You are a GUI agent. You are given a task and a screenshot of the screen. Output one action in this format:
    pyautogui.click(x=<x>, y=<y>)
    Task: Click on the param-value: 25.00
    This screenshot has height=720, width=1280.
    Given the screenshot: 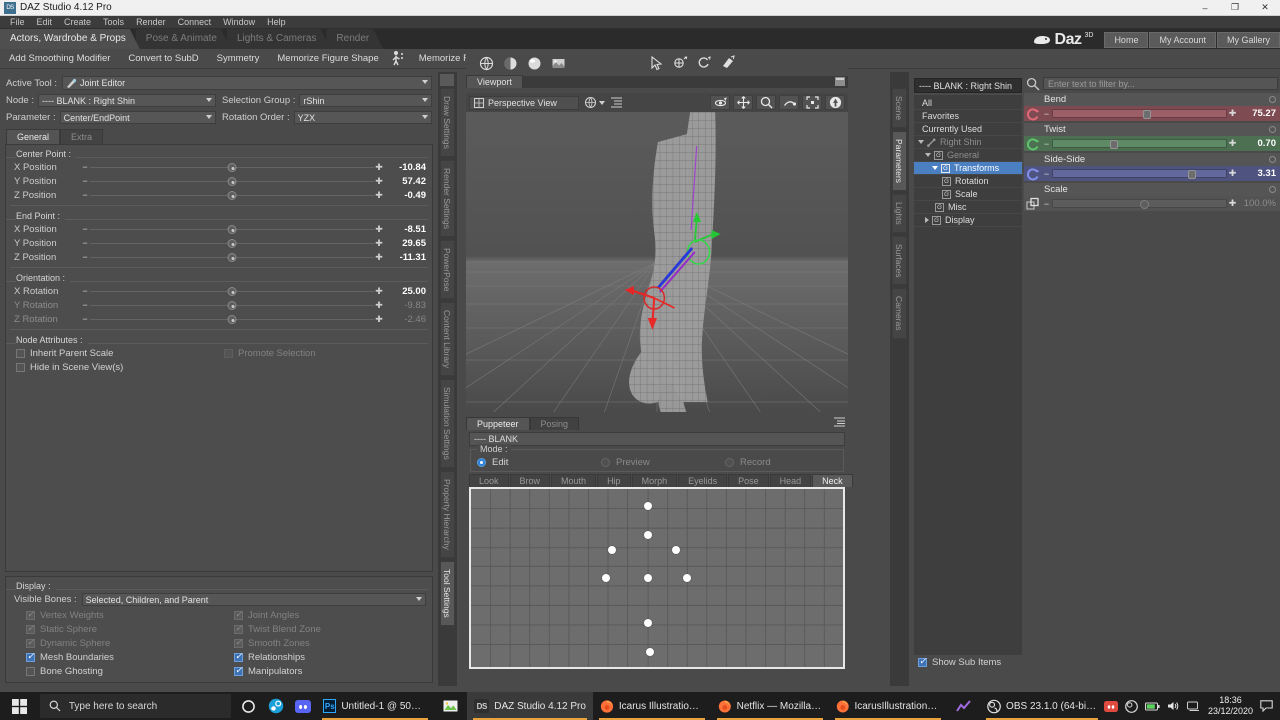 What is the action you would take?
    pyautogui.click(x=405, y=291)
    